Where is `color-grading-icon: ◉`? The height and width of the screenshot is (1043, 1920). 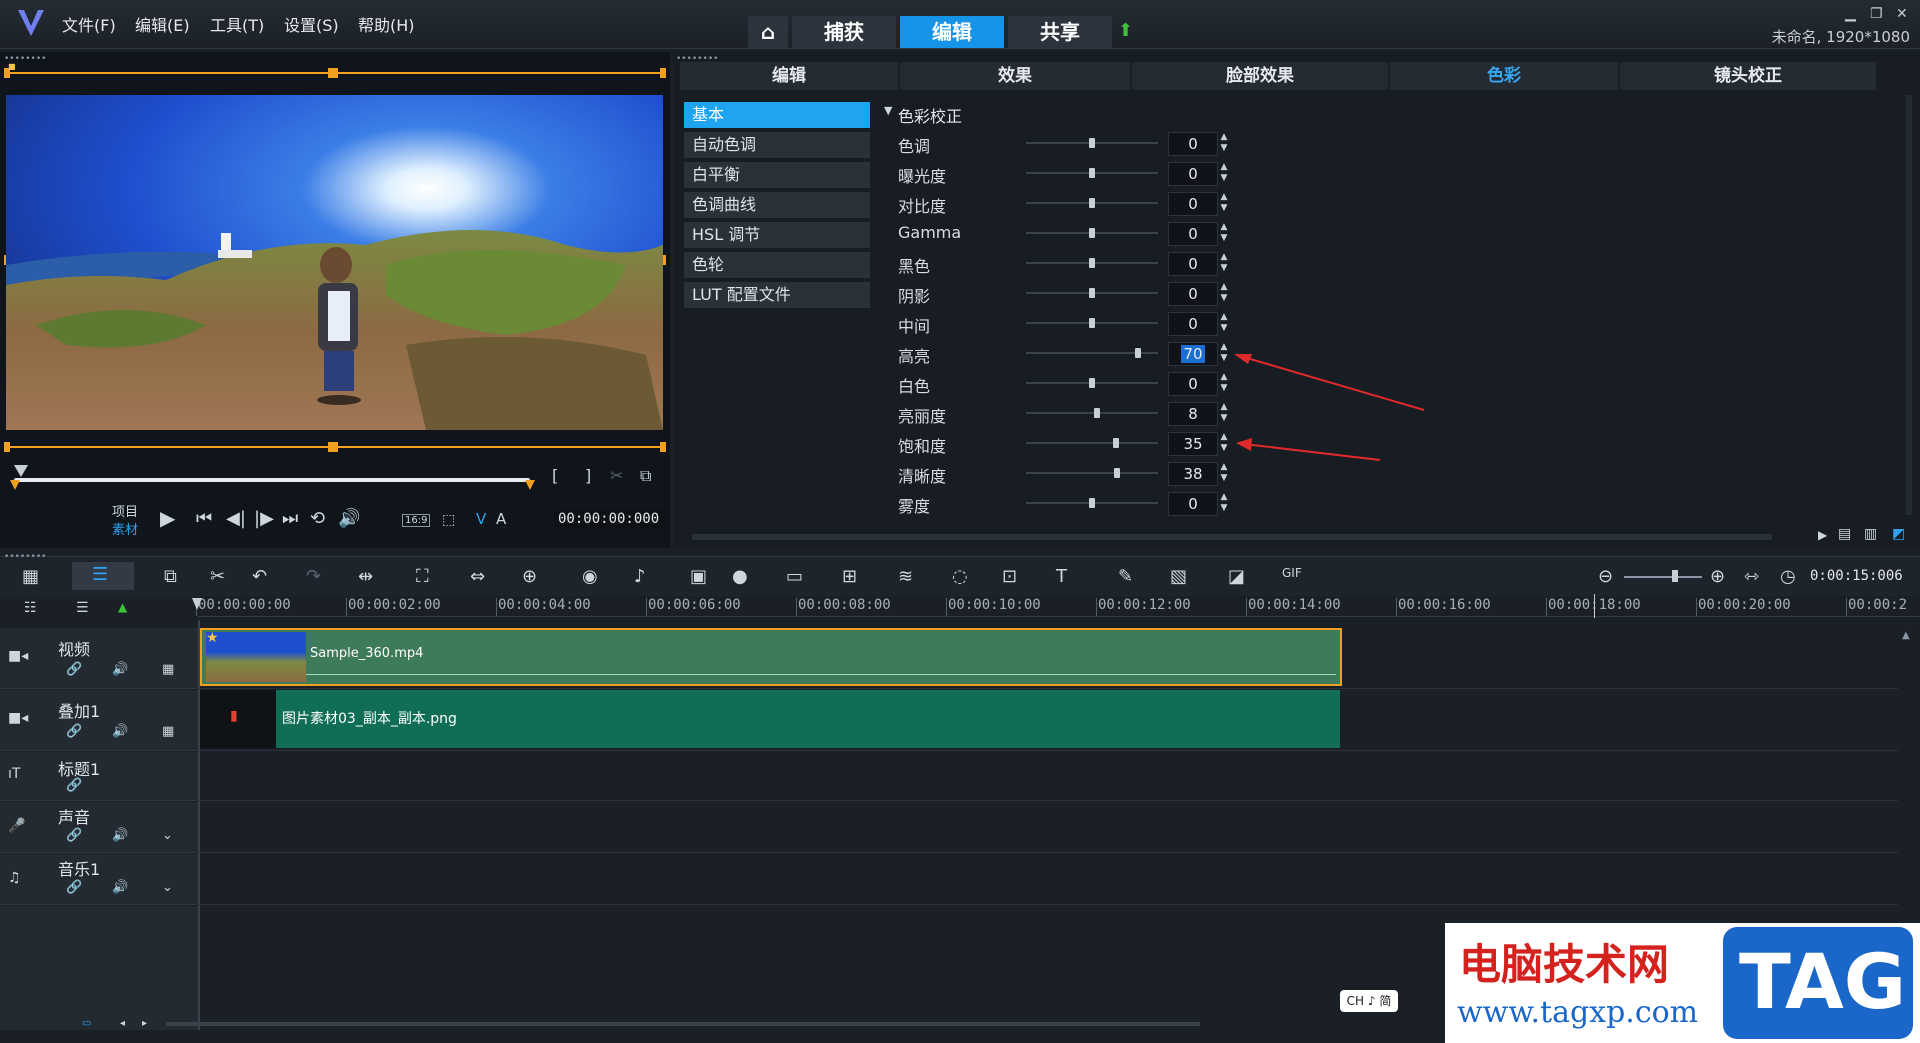
color-grading-icon: ◉ is located at coordinates (590, 576).